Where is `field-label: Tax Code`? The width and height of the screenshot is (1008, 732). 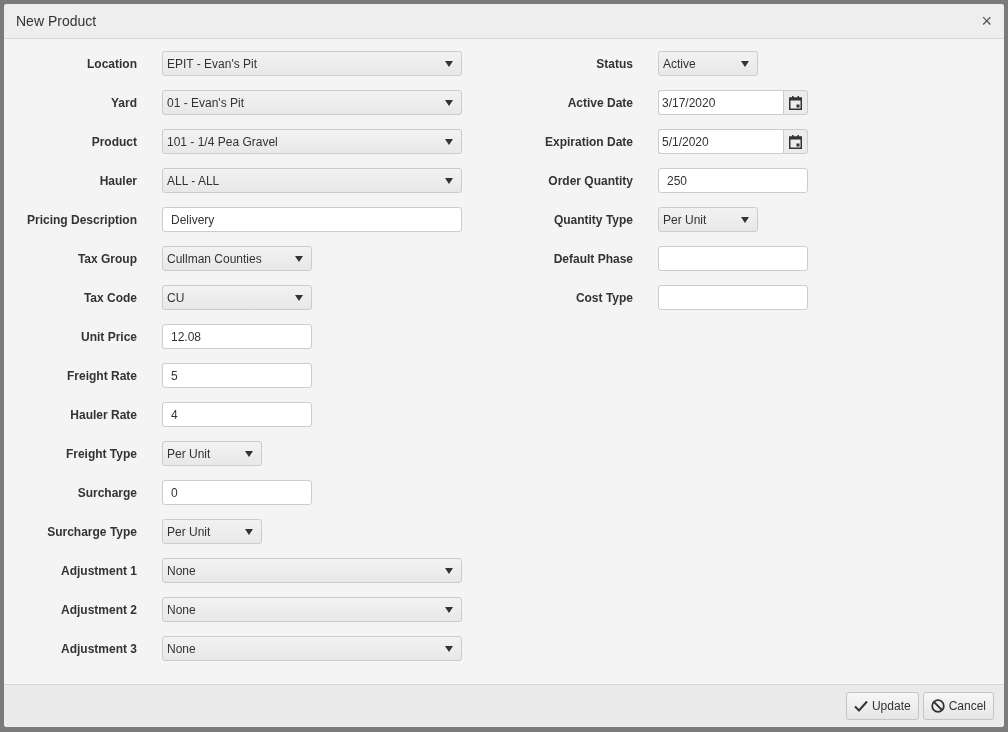
field-label: Tax Code is located at coordinates (110, 297).